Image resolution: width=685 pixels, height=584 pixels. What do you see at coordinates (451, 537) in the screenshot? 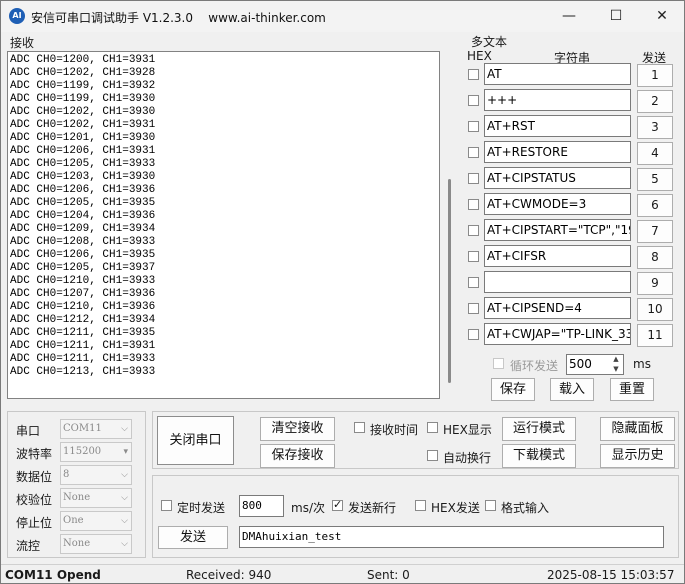
I see `send-text-input: DMAhuixian_test` at bounding box center [451, 537].